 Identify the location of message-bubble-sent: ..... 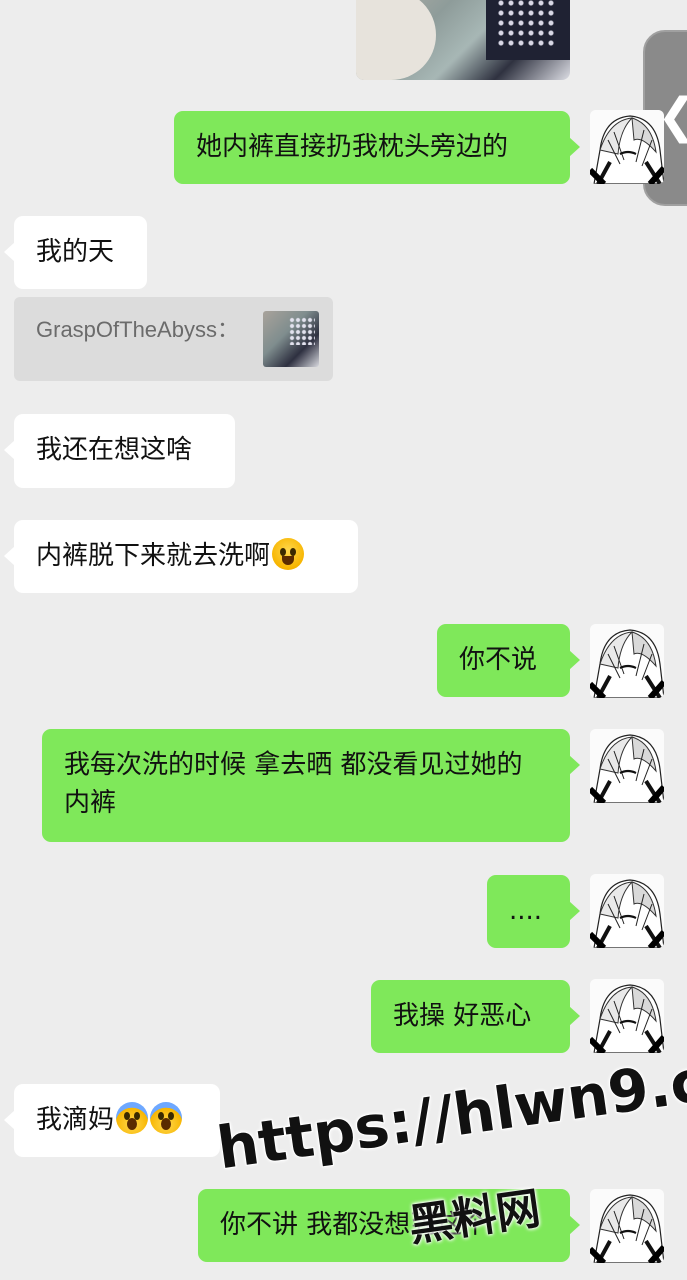
(533, 911).